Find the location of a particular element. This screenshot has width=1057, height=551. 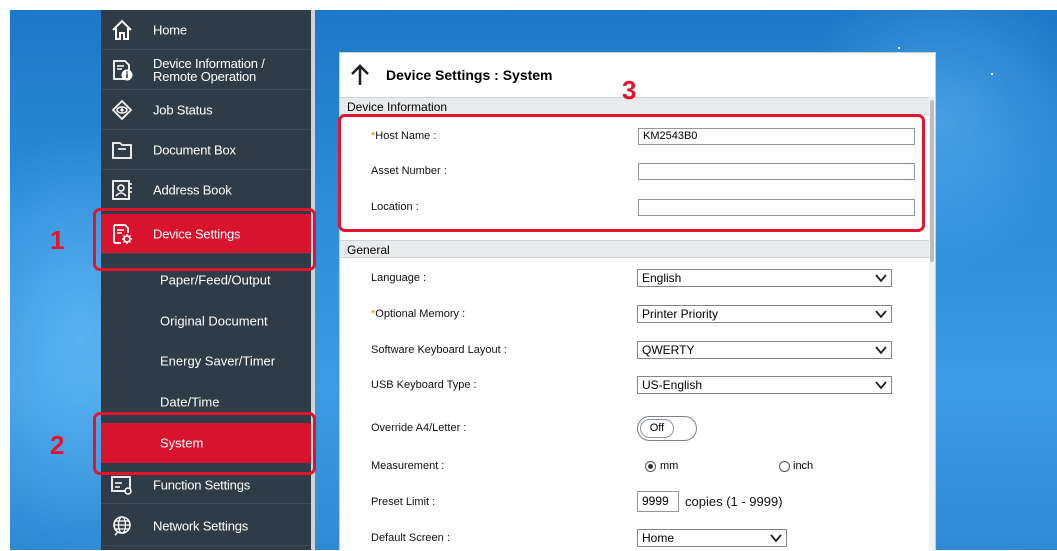

keyboard-layout-select: QWERTY is located at coordinates (764, 350).